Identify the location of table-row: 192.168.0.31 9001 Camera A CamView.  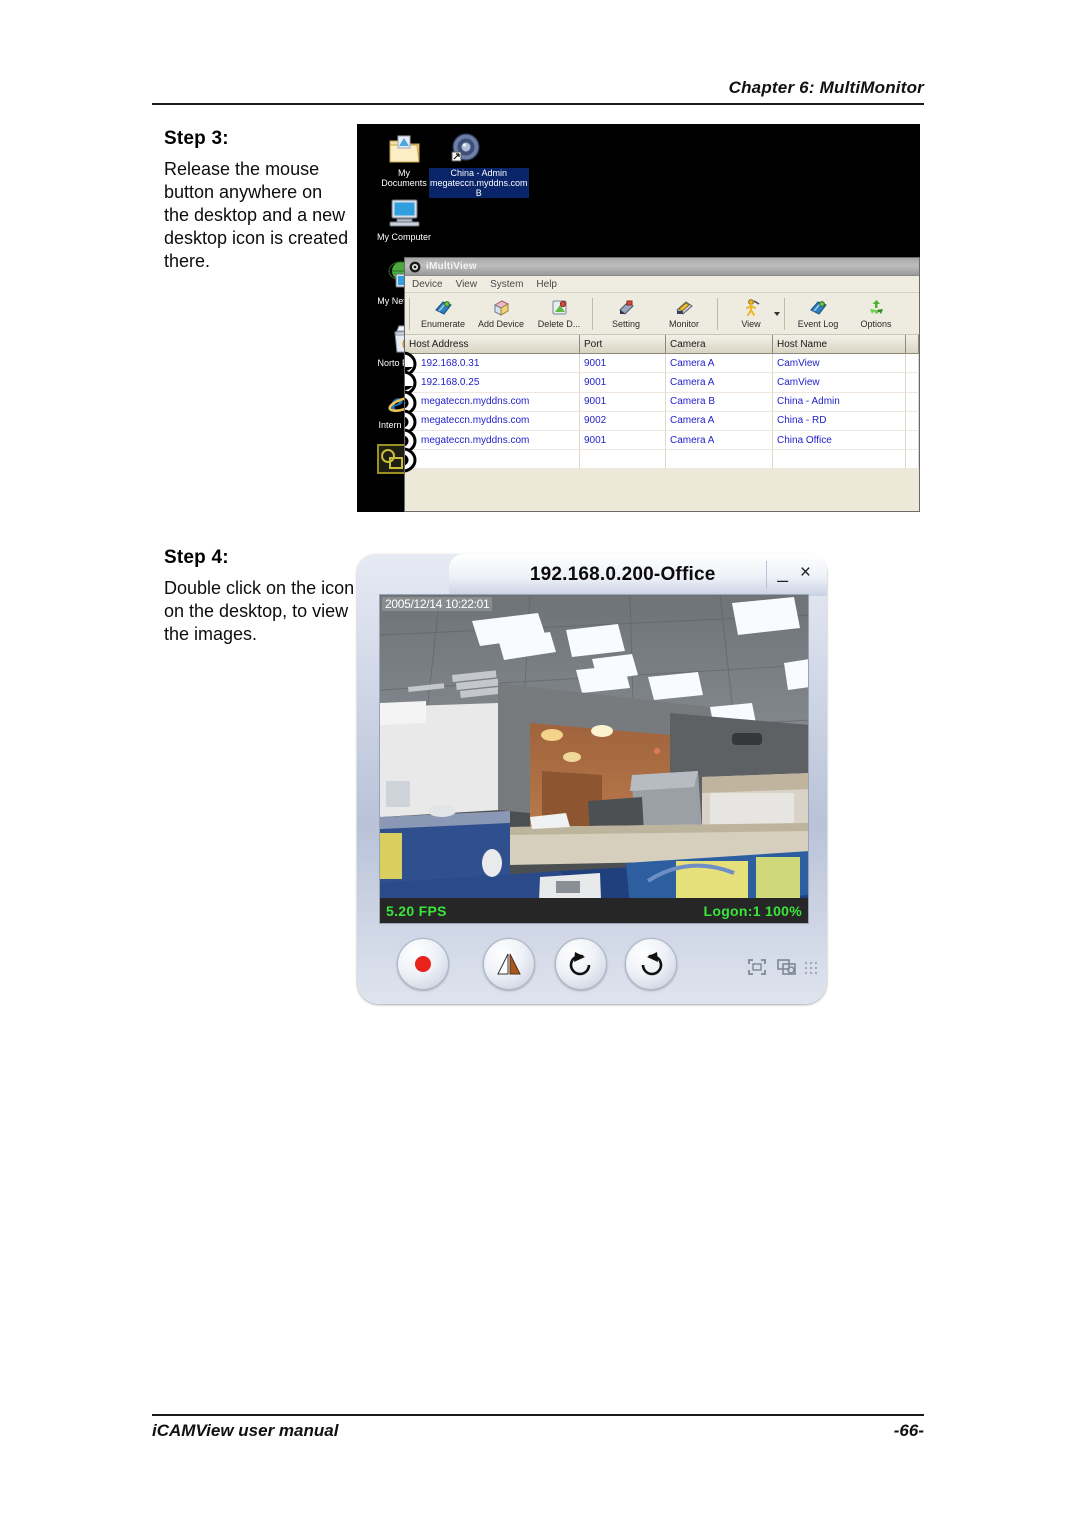
(662, 364).